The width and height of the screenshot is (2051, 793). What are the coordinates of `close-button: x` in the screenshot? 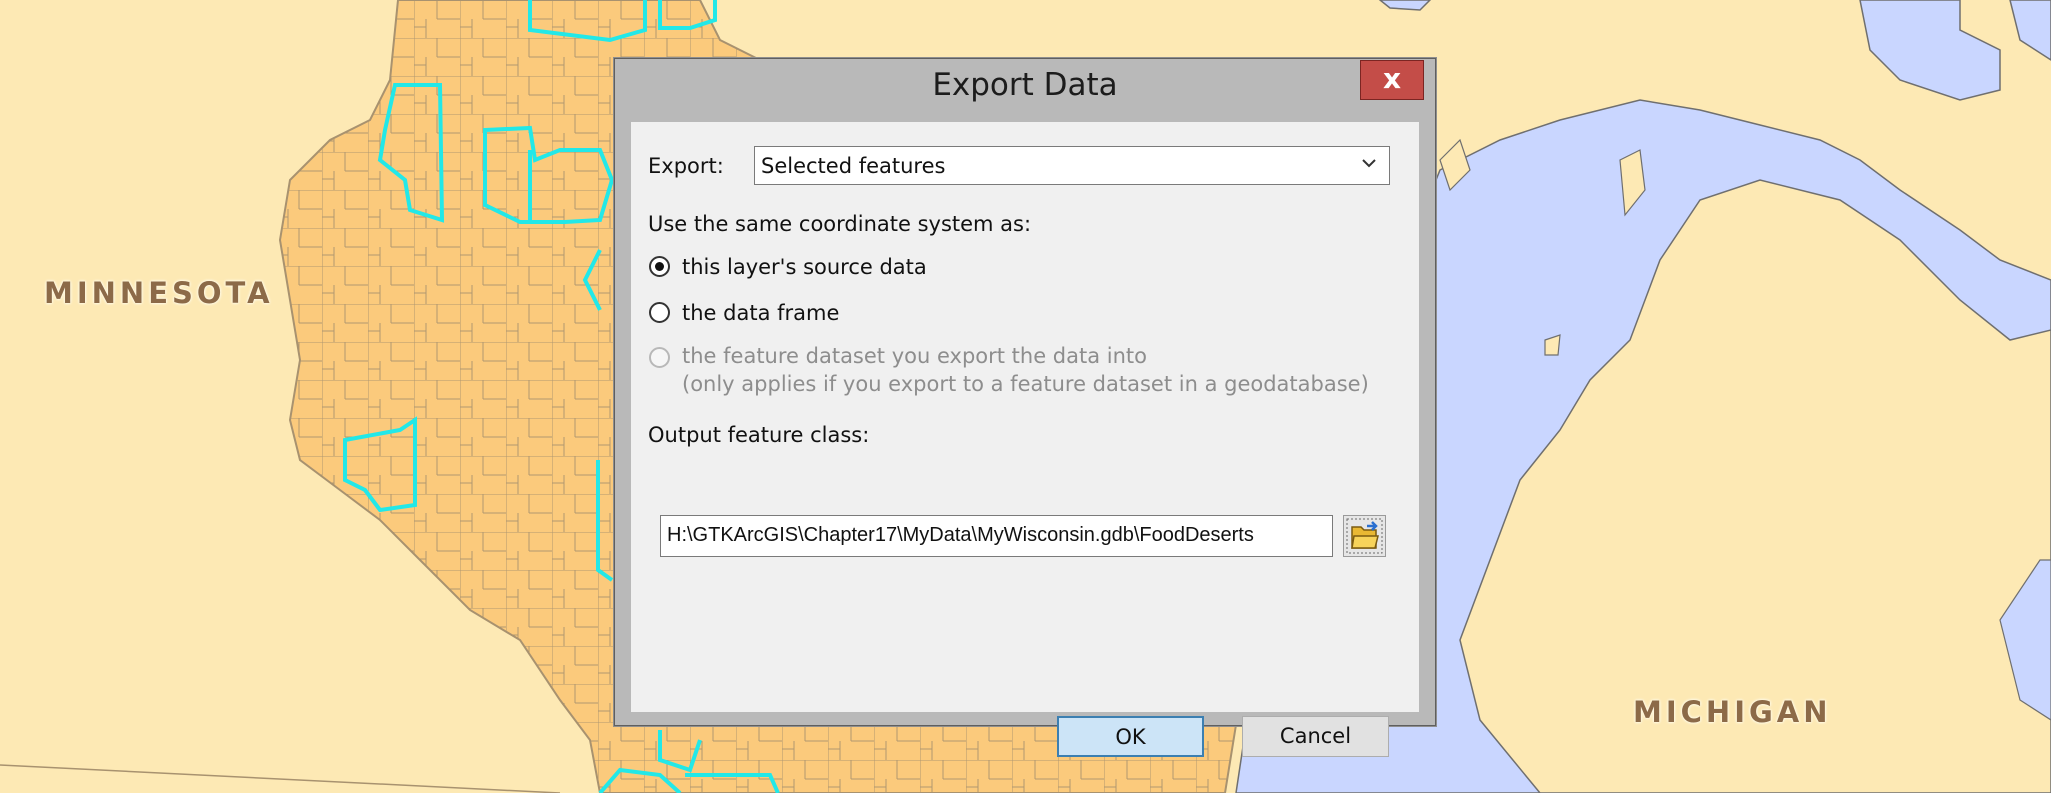 It's located at (1392, 80).